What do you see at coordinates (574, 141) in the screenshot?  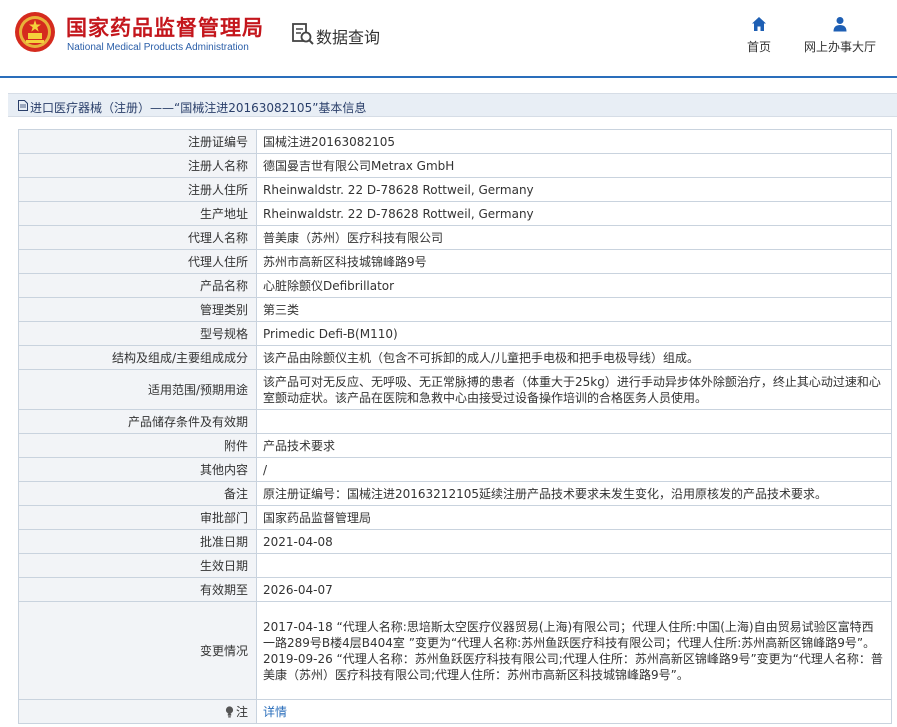 I see `row-value: 国械注进20163082105` at bounding box center [574, 141].